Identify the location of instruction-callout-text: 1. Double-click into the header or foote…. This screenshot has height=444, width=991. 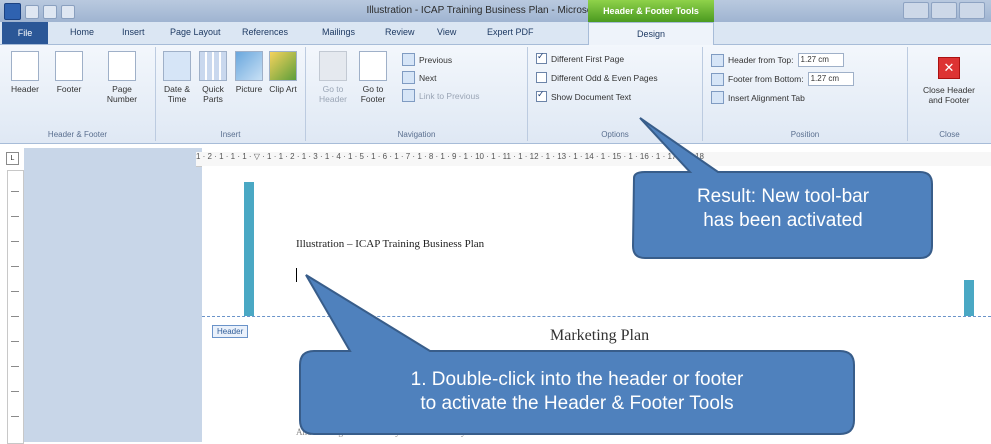
(577, 391).